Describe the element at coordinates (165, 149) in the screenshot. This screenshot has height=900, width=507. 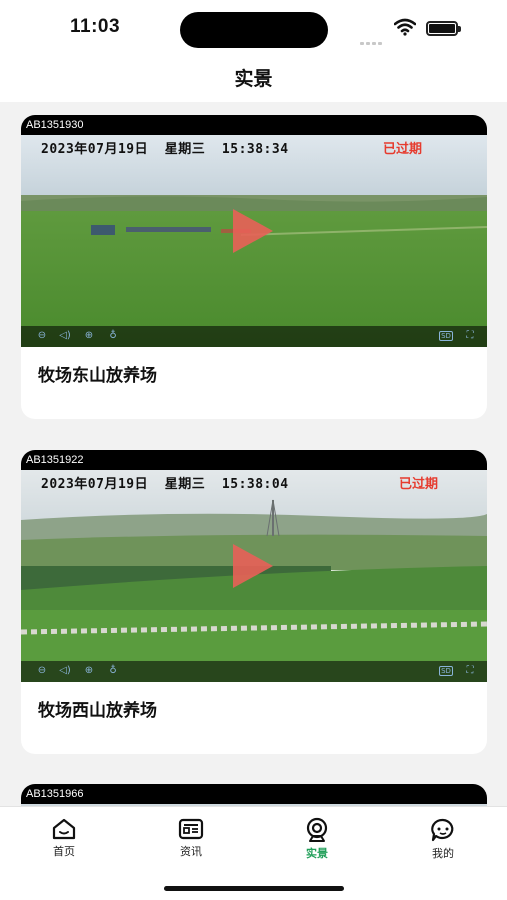
I see `video-datetime: 2023年07月19日 星期三 15:38:34` at that location.